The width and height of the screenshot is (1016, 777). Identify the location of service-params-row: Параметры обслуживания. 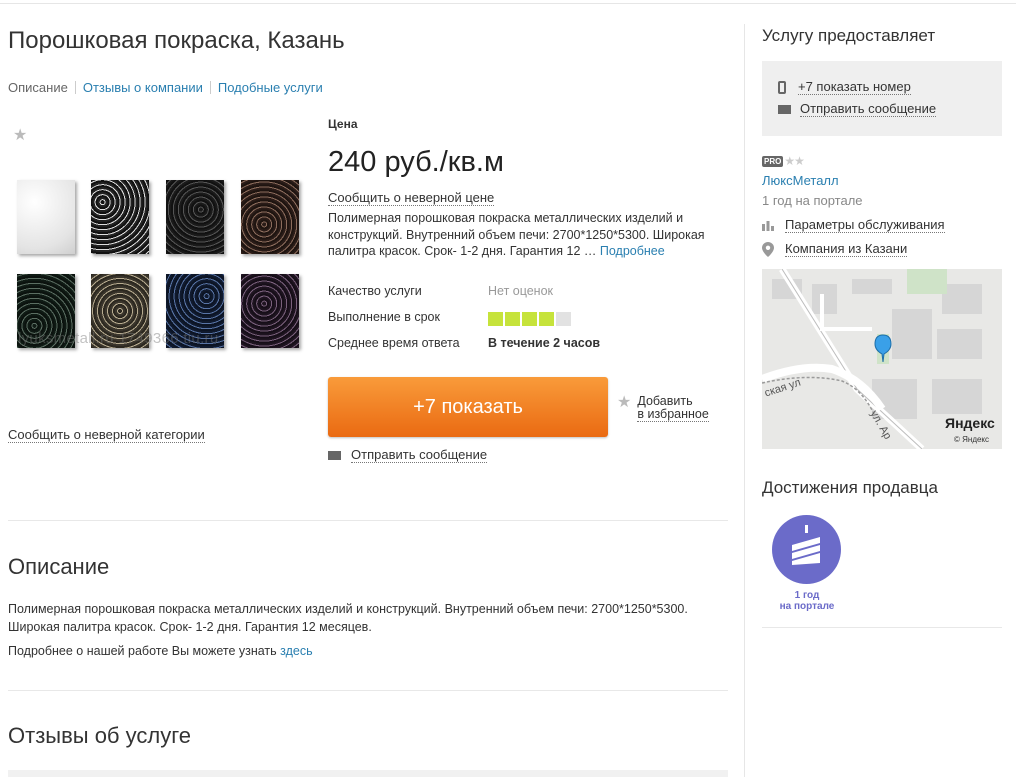
(853, 225).